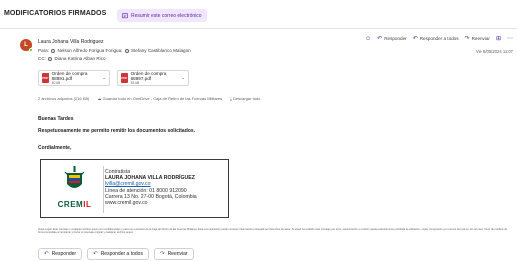  I want to click on reply-action: ↶ Responder, so click(392, 38).